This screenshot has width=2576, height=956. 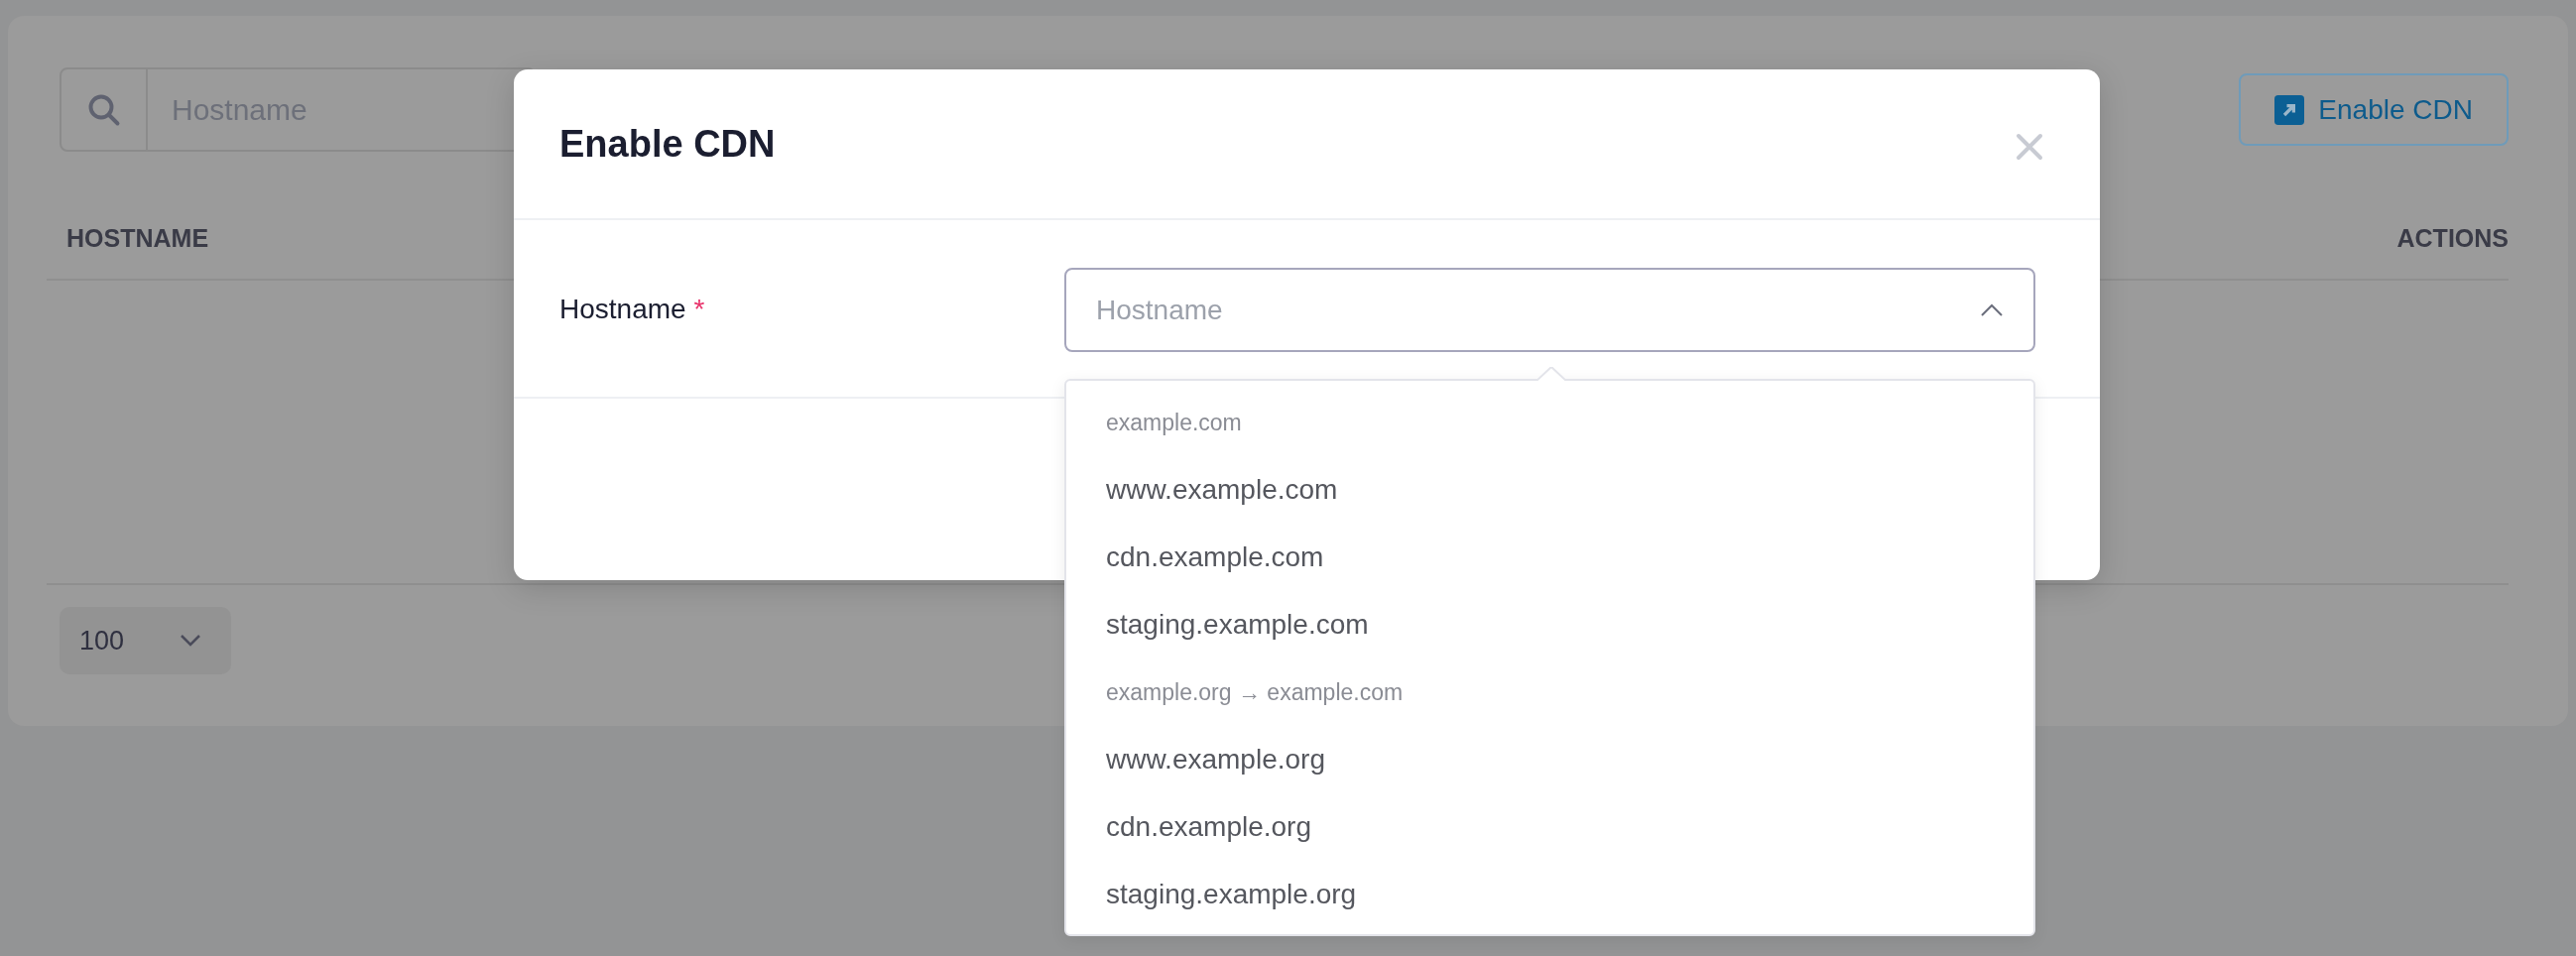 I want to click on close-icon, so click(x=2029, y=147).